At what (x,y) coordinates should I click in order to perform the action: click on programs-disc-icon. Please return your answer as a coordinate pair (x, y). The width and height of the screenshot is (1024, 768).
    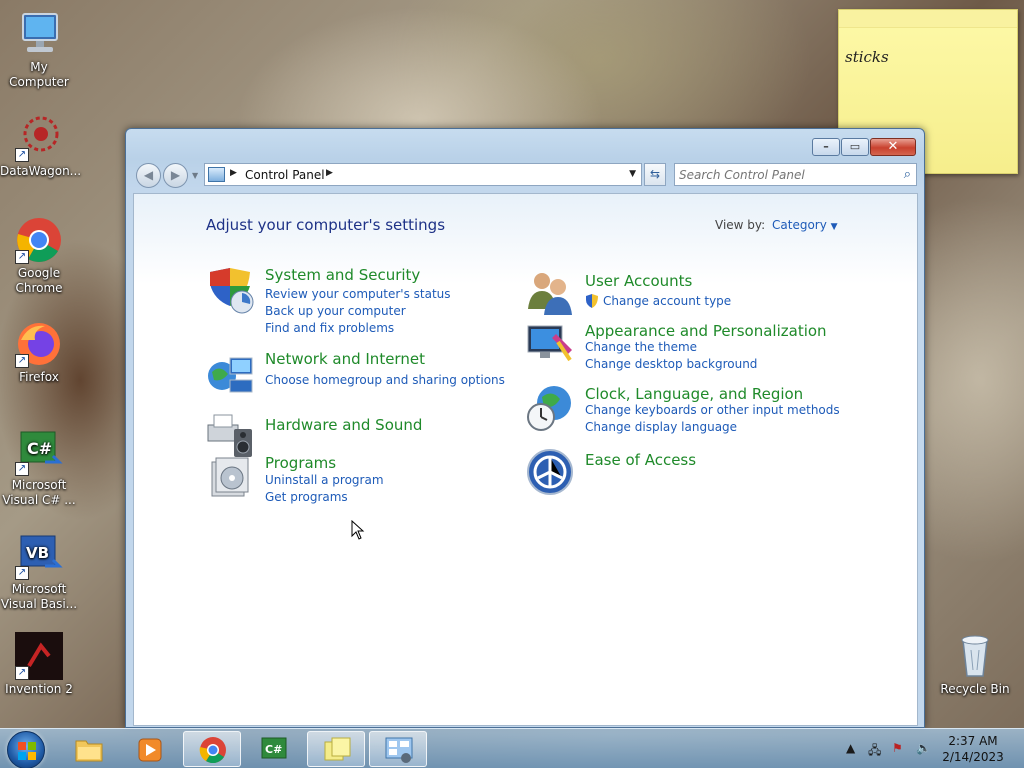
    Looking at the image, I should click on (231, 479).